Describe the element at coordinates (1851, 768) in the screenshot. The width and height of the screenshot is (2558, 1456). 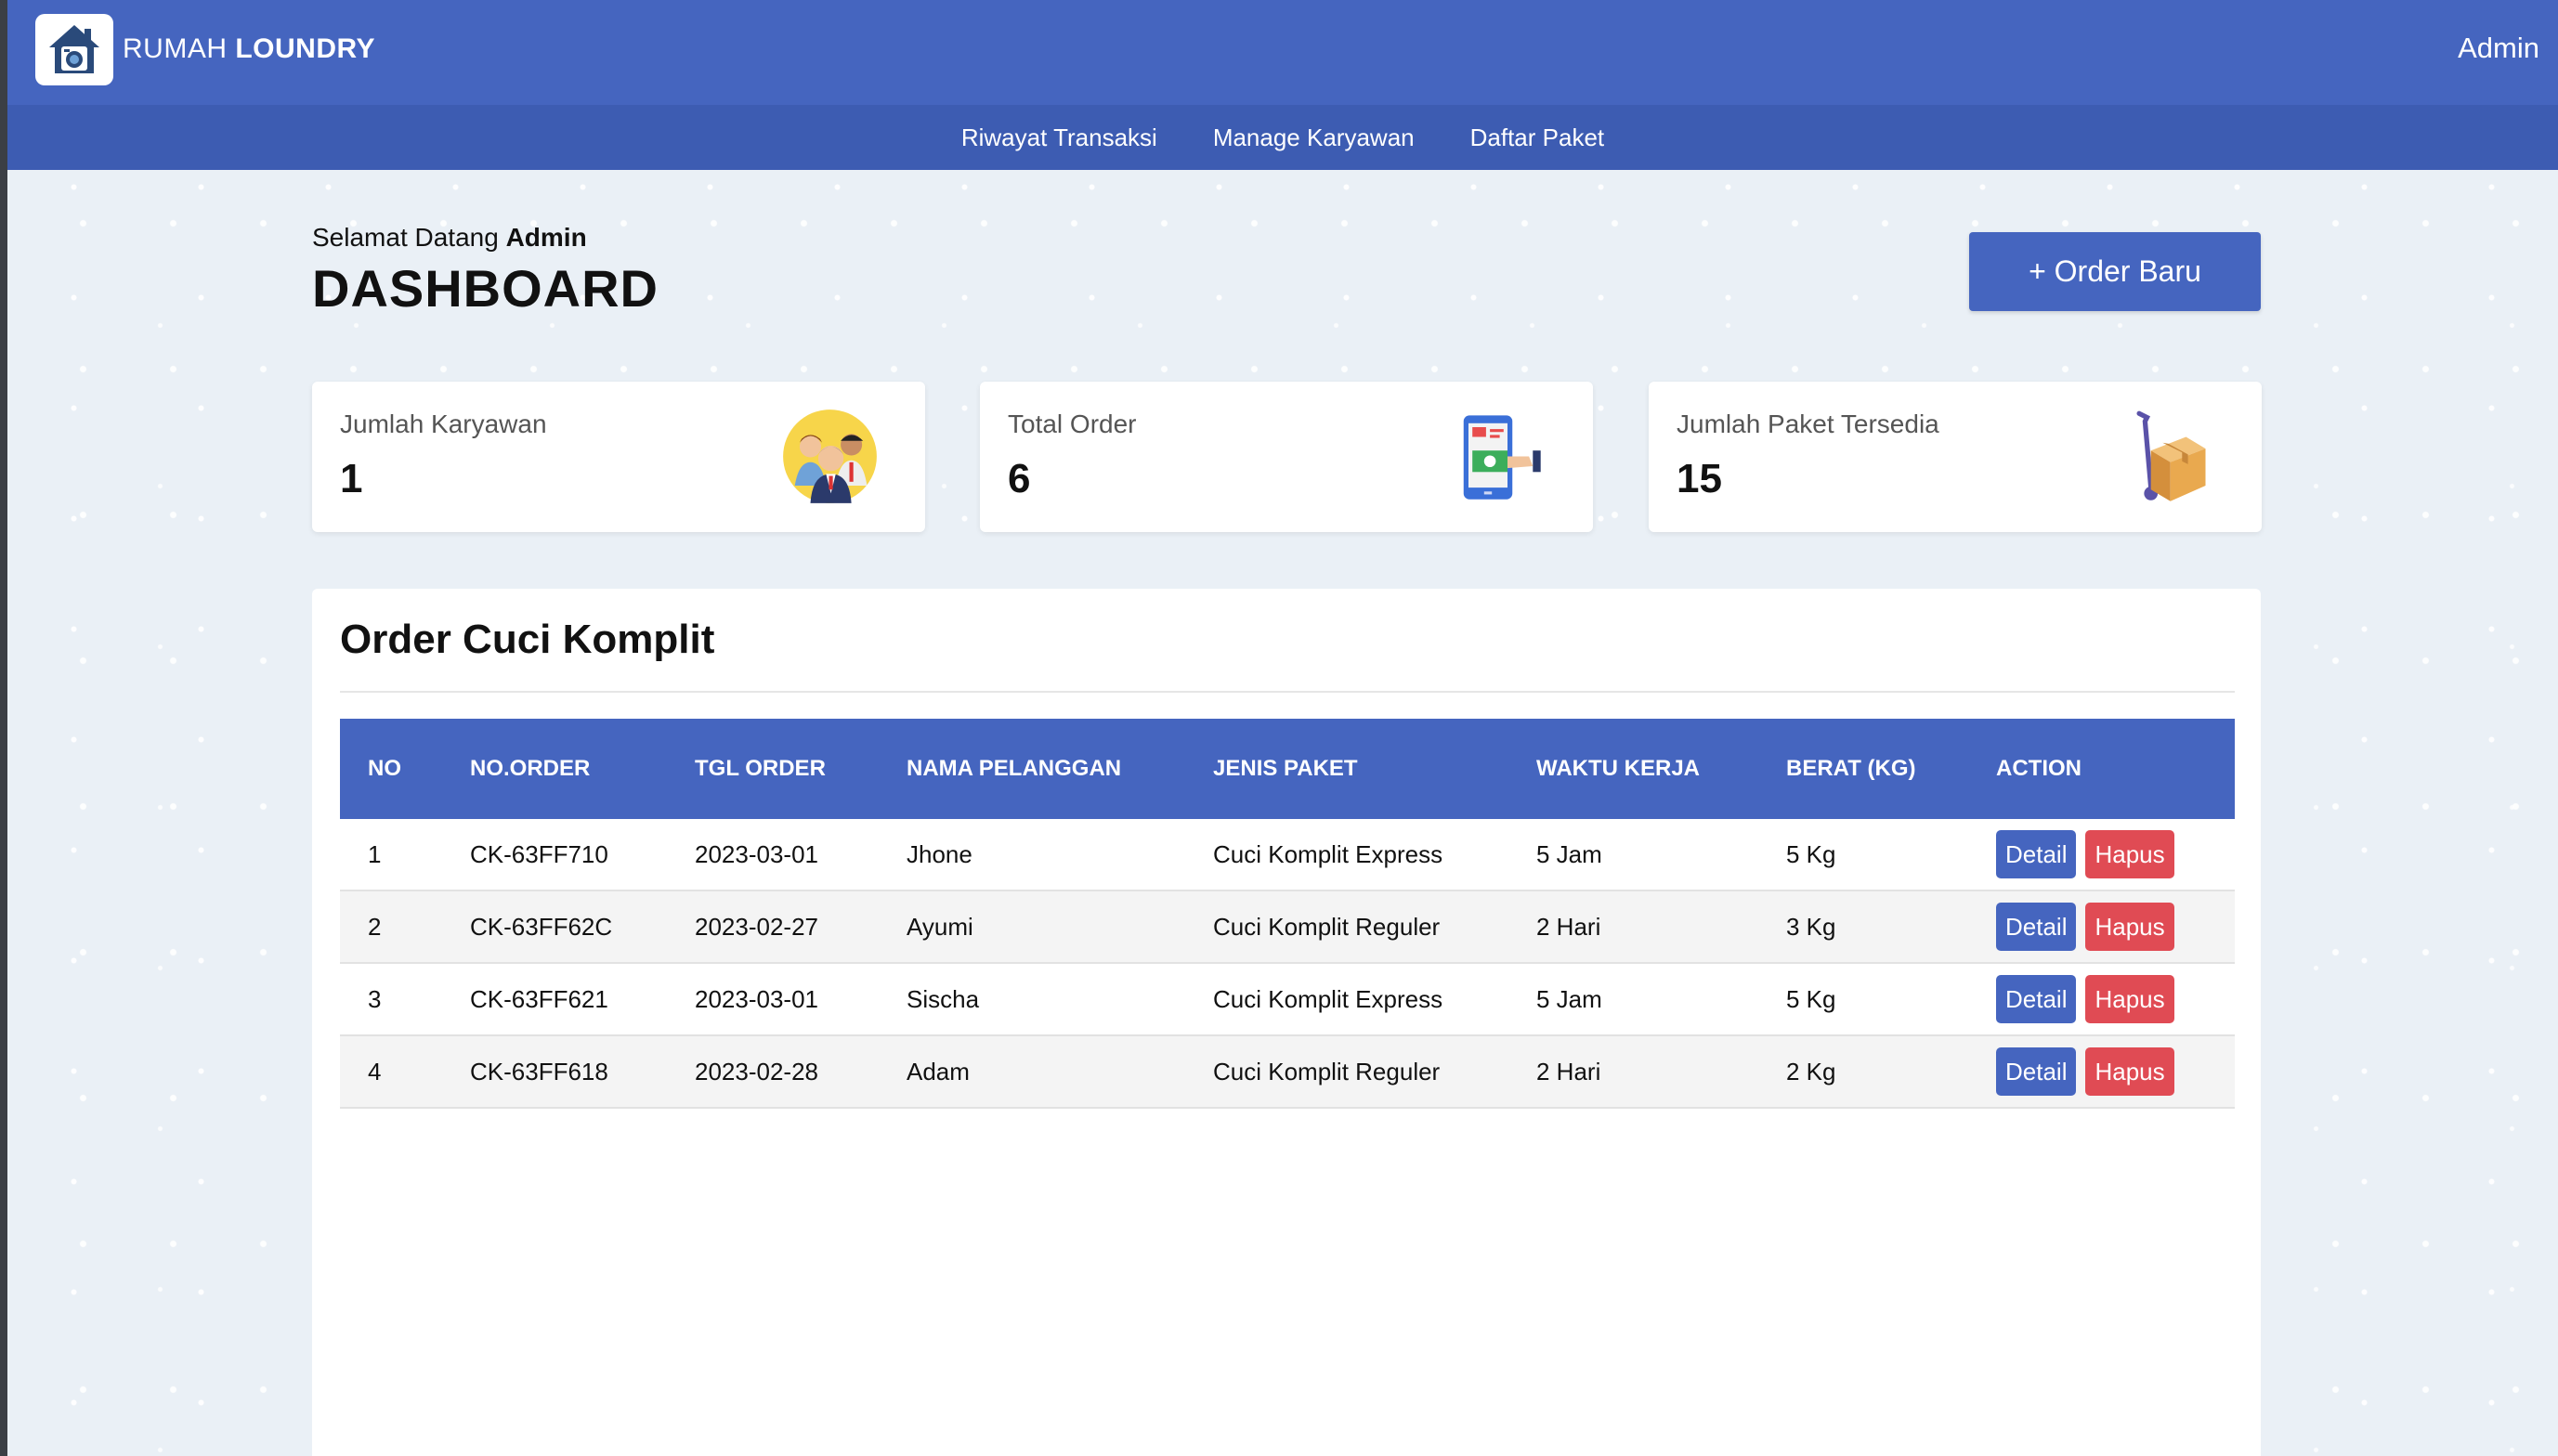
I see `col-berat: BERAT (KG)` at that location.